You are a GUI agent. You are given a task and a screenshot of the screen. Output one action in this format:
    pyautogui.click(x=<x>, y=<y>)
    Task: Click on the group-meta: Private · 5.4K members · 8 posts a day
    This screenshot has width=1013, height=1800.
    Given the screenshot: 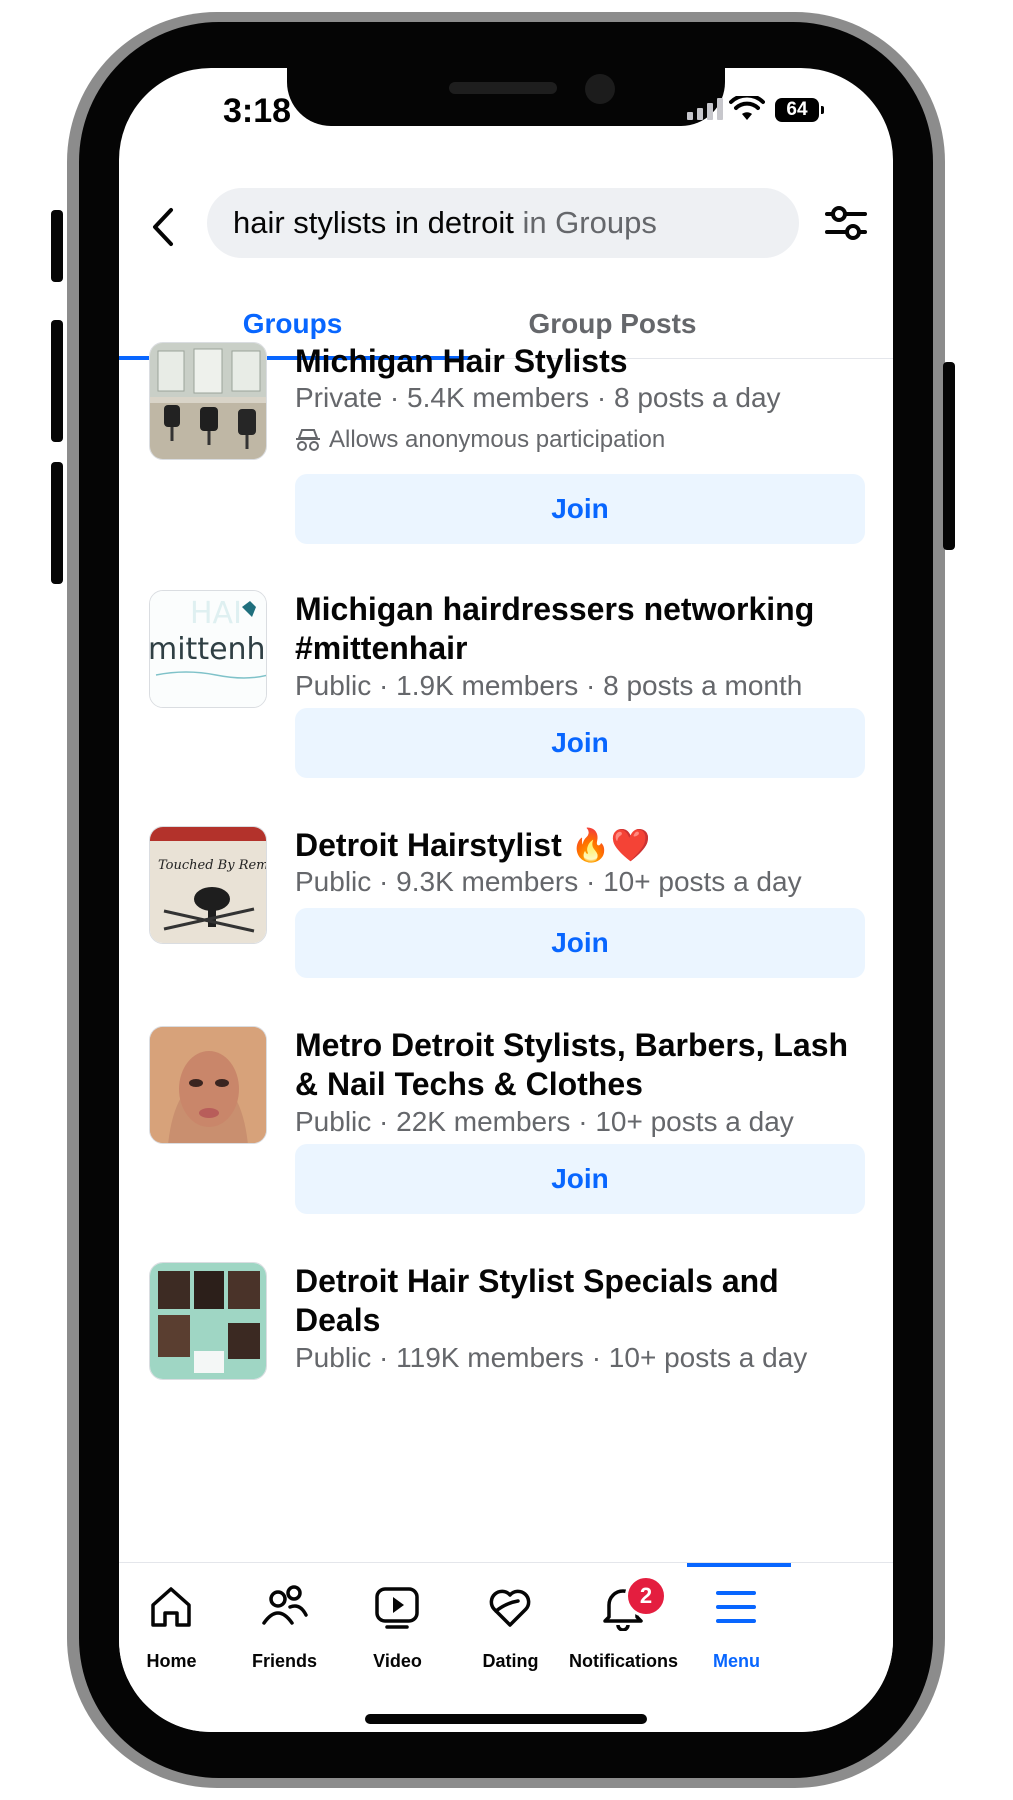 What is the action you would take?
    pyautogui.click(x=538, y=397)
    